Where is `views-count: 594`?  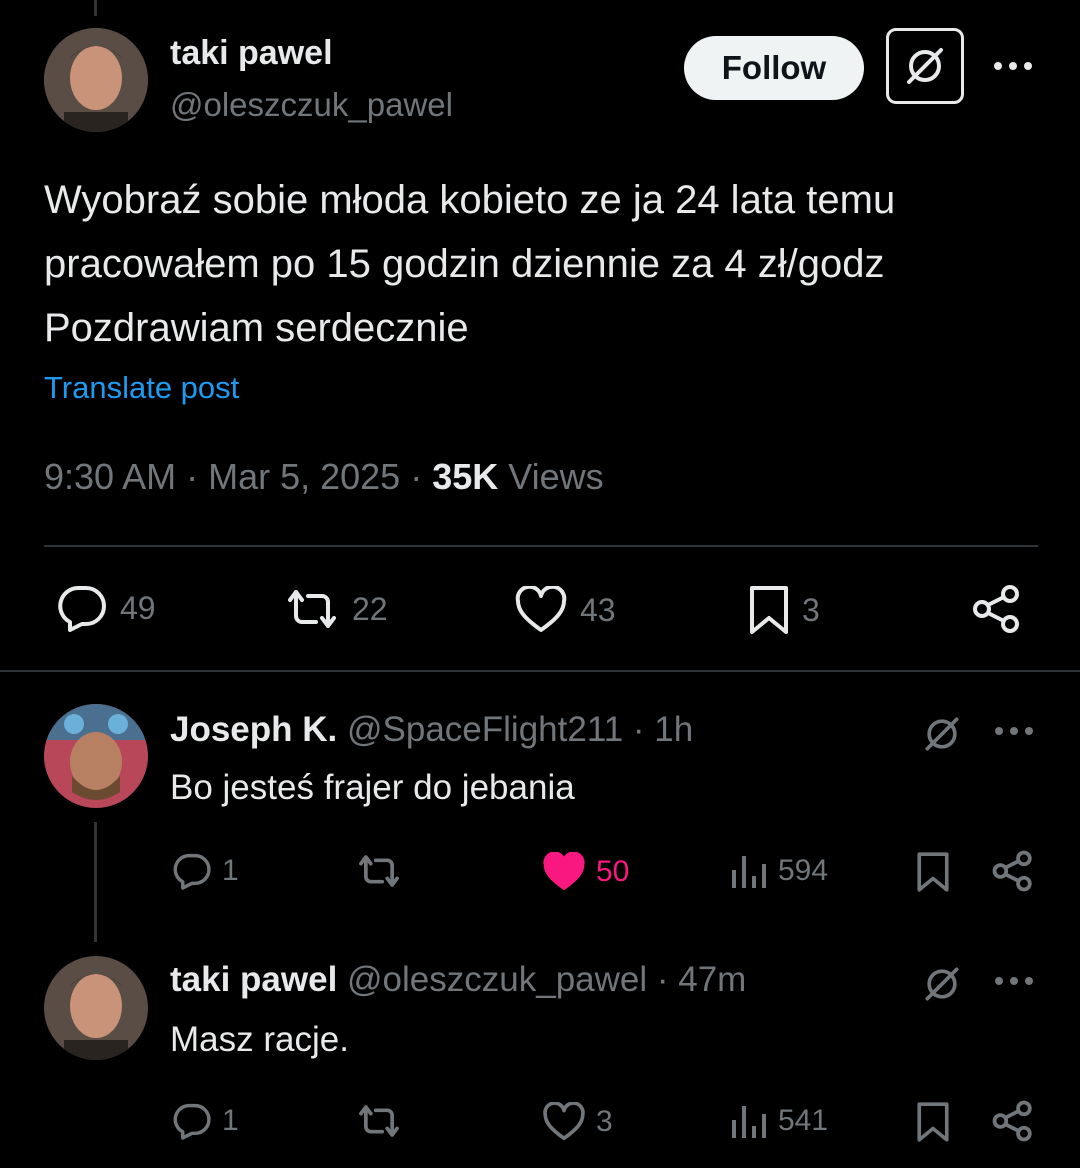 views-count: 594 is located at coordinates (803, 870).